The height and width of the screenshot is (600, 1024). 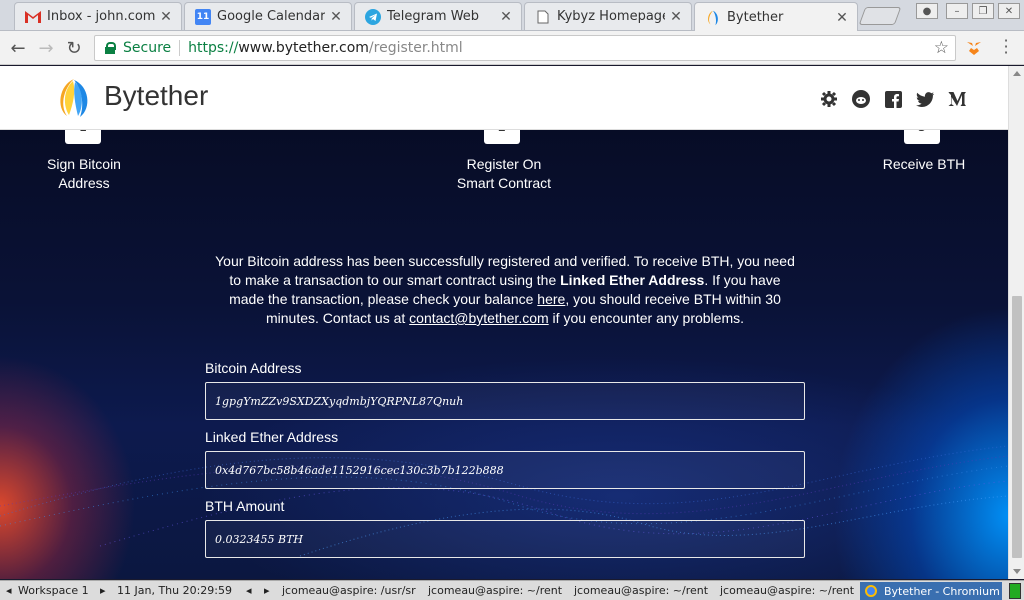 What do you see at coordinates (957, 99) in the screenshot?
I see `medium-icon` at bounding box center [957, 99].